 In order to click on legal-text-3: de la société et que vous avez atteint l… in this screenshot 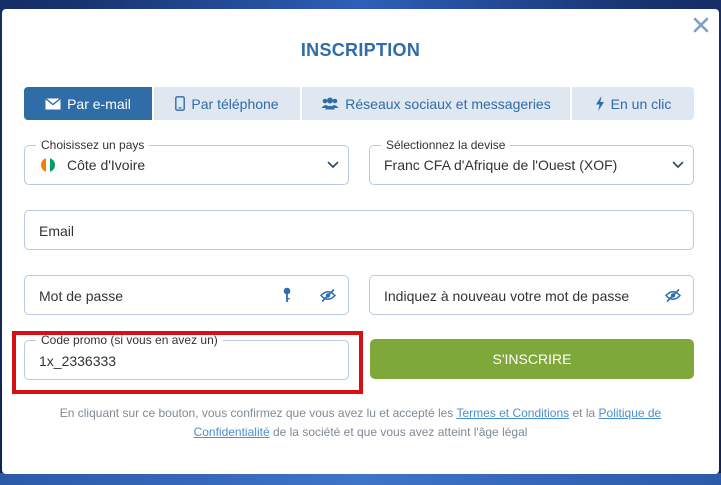, I will do `click(398, 432)`.